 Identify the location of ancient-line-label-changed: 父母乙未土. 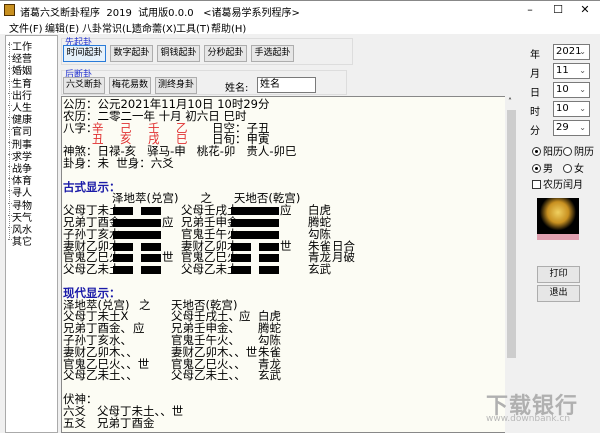
(210, 269).